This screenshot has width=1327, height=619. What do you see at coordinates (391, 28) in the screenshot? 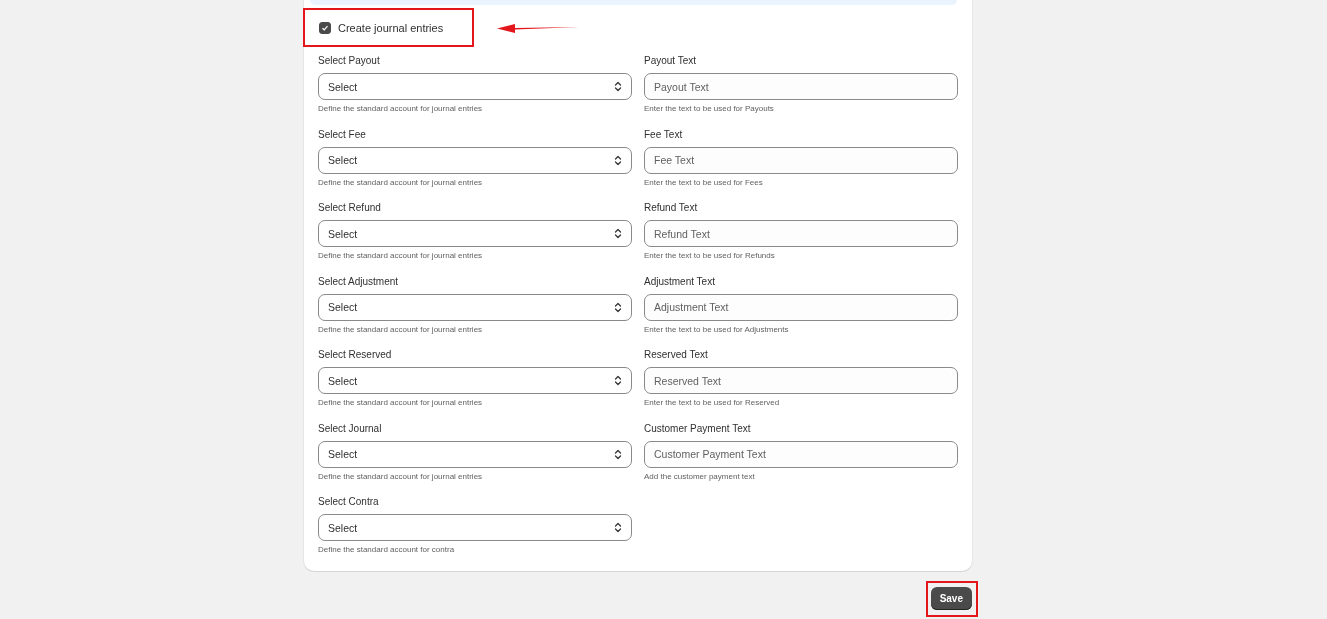
I see `checkbox-label: Create journal entries` at bounding box center [391, 28].